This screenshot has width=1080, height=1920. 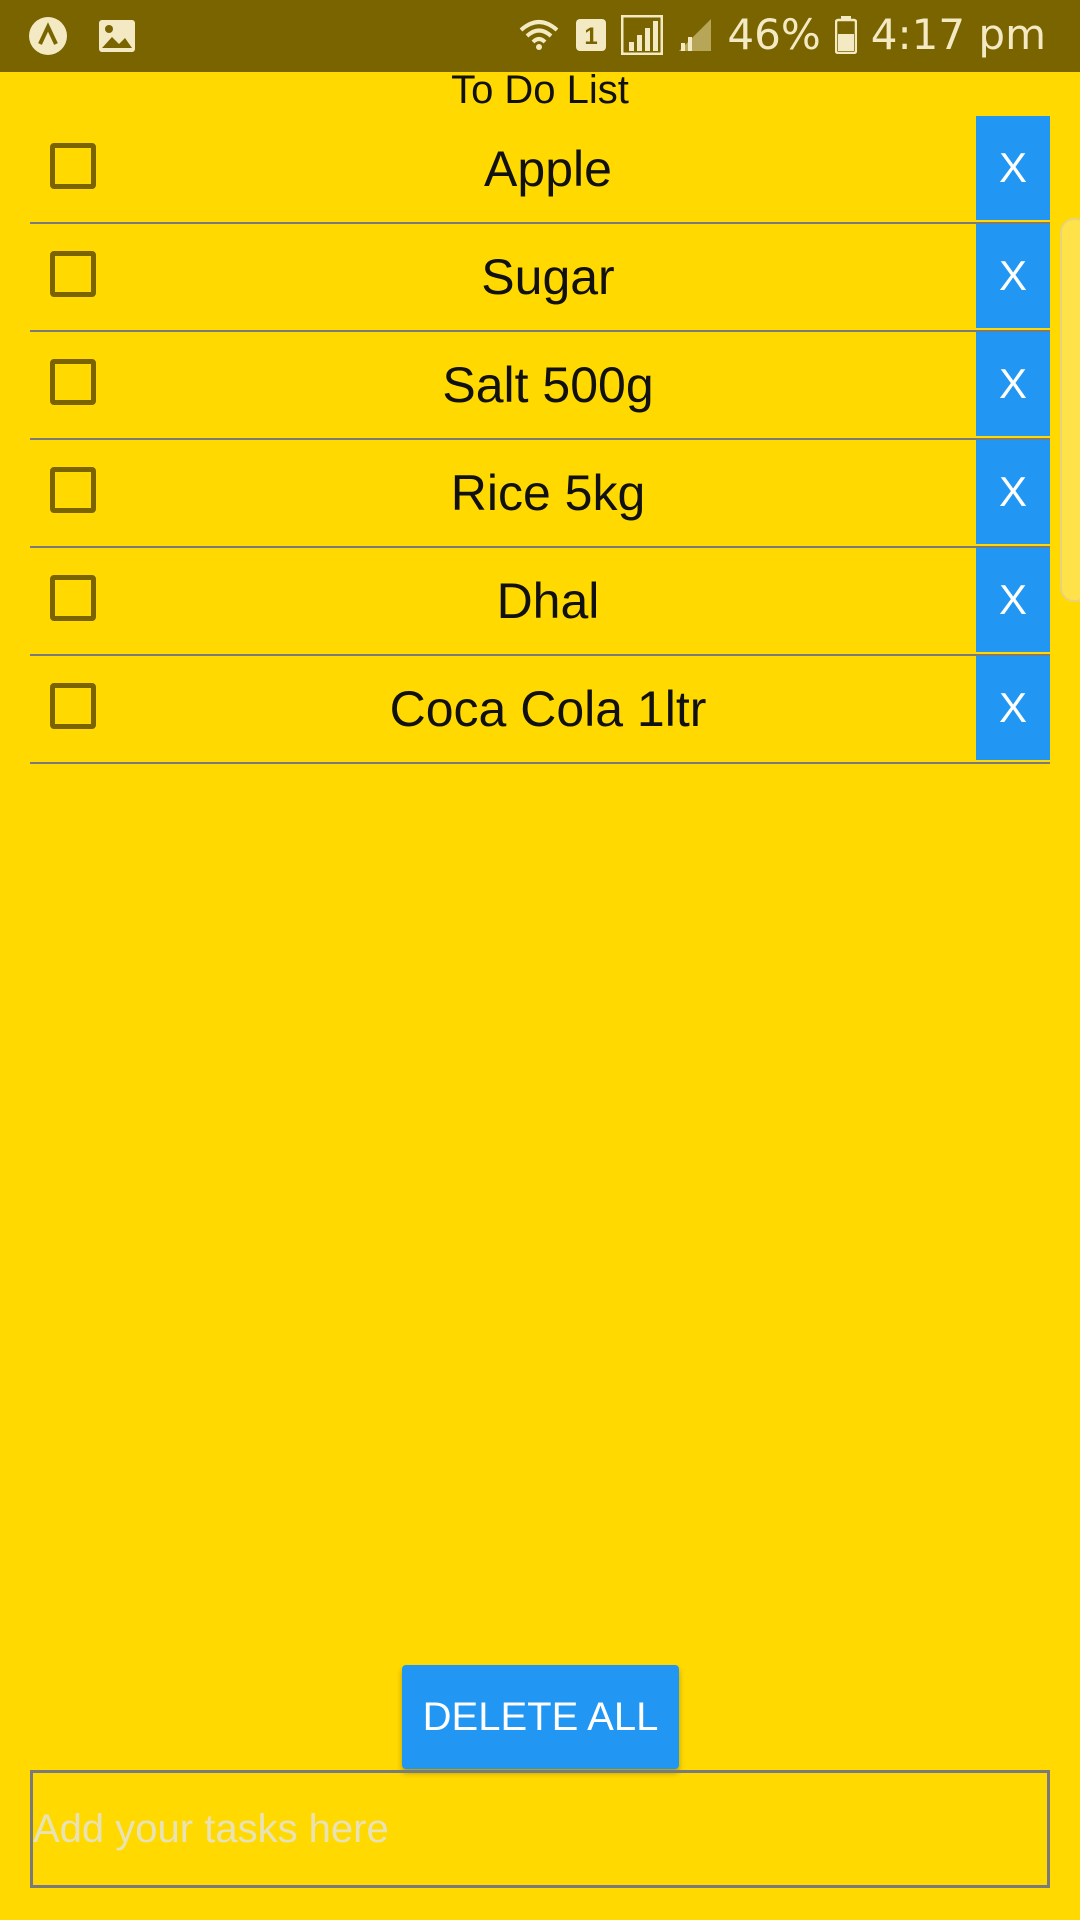 I want to click on scrollbar, so click(x=1070, y=410).